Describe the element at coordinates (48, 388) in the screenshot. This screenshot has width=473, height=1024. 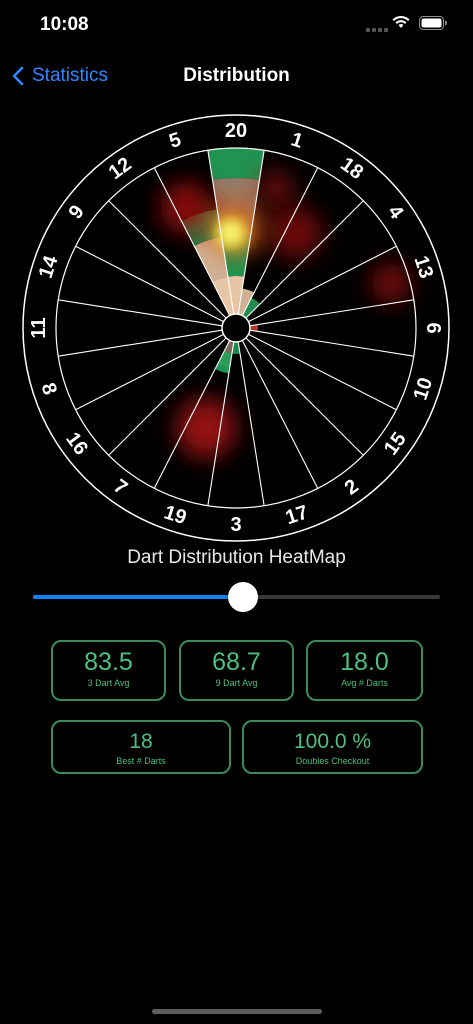
I see `board-number: 8` at that location.